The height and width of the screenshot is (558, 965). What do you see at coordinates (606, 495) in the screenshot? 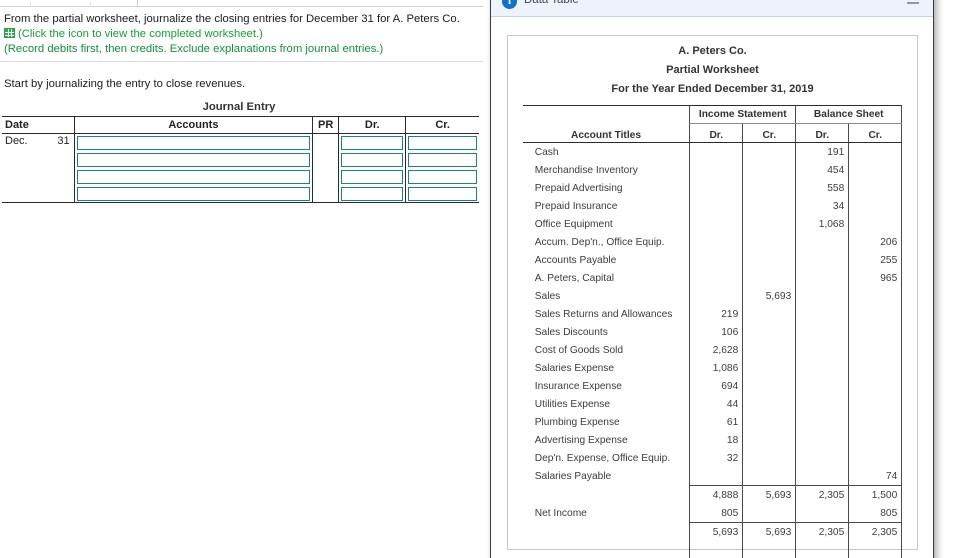
I see `account-title-cell` at bounding box center [606, 495].